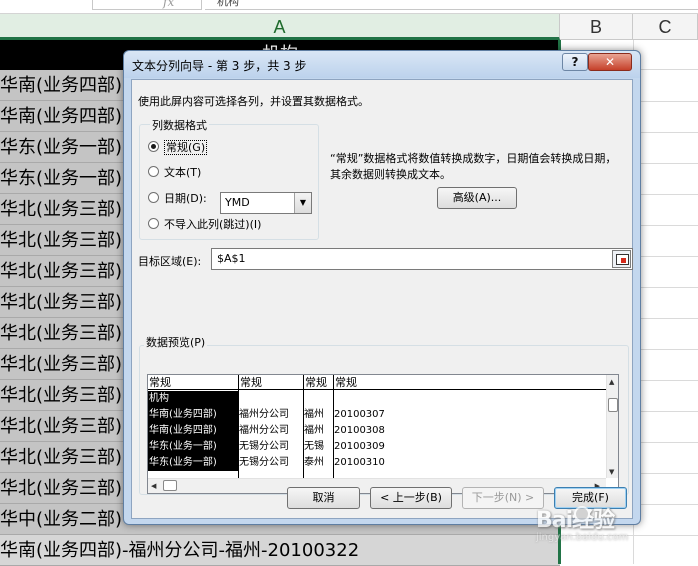 The width and height of the screenshot is (698, 566). Describe the element at coordinates (176, 342) in the screenshot. I see `preview-title: 数据预览(P)` at that location.